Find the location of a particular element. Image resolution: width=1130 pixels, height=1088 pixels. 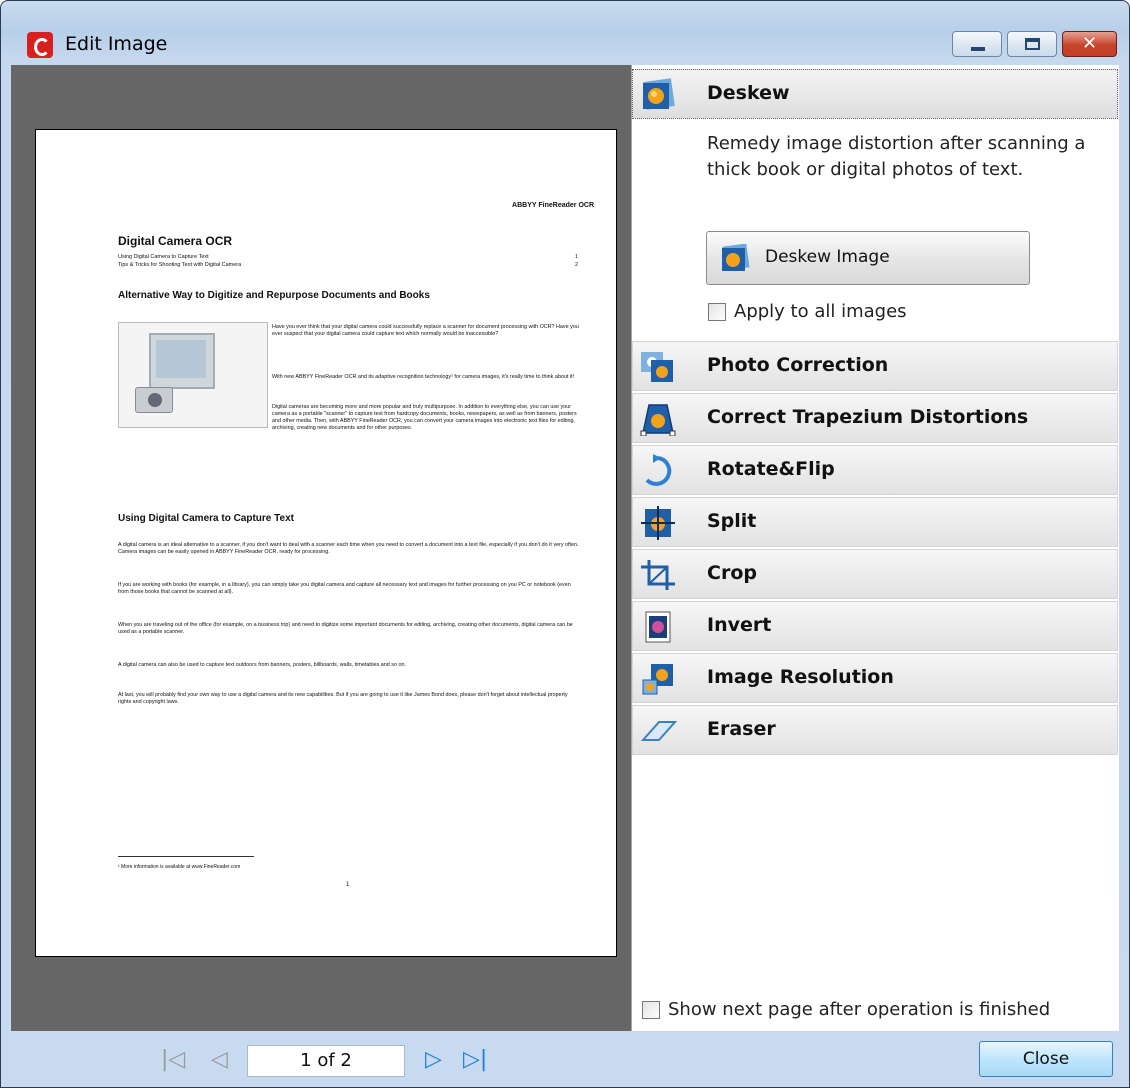

section-deskew: Deskew is located at coordinates (875, 94).